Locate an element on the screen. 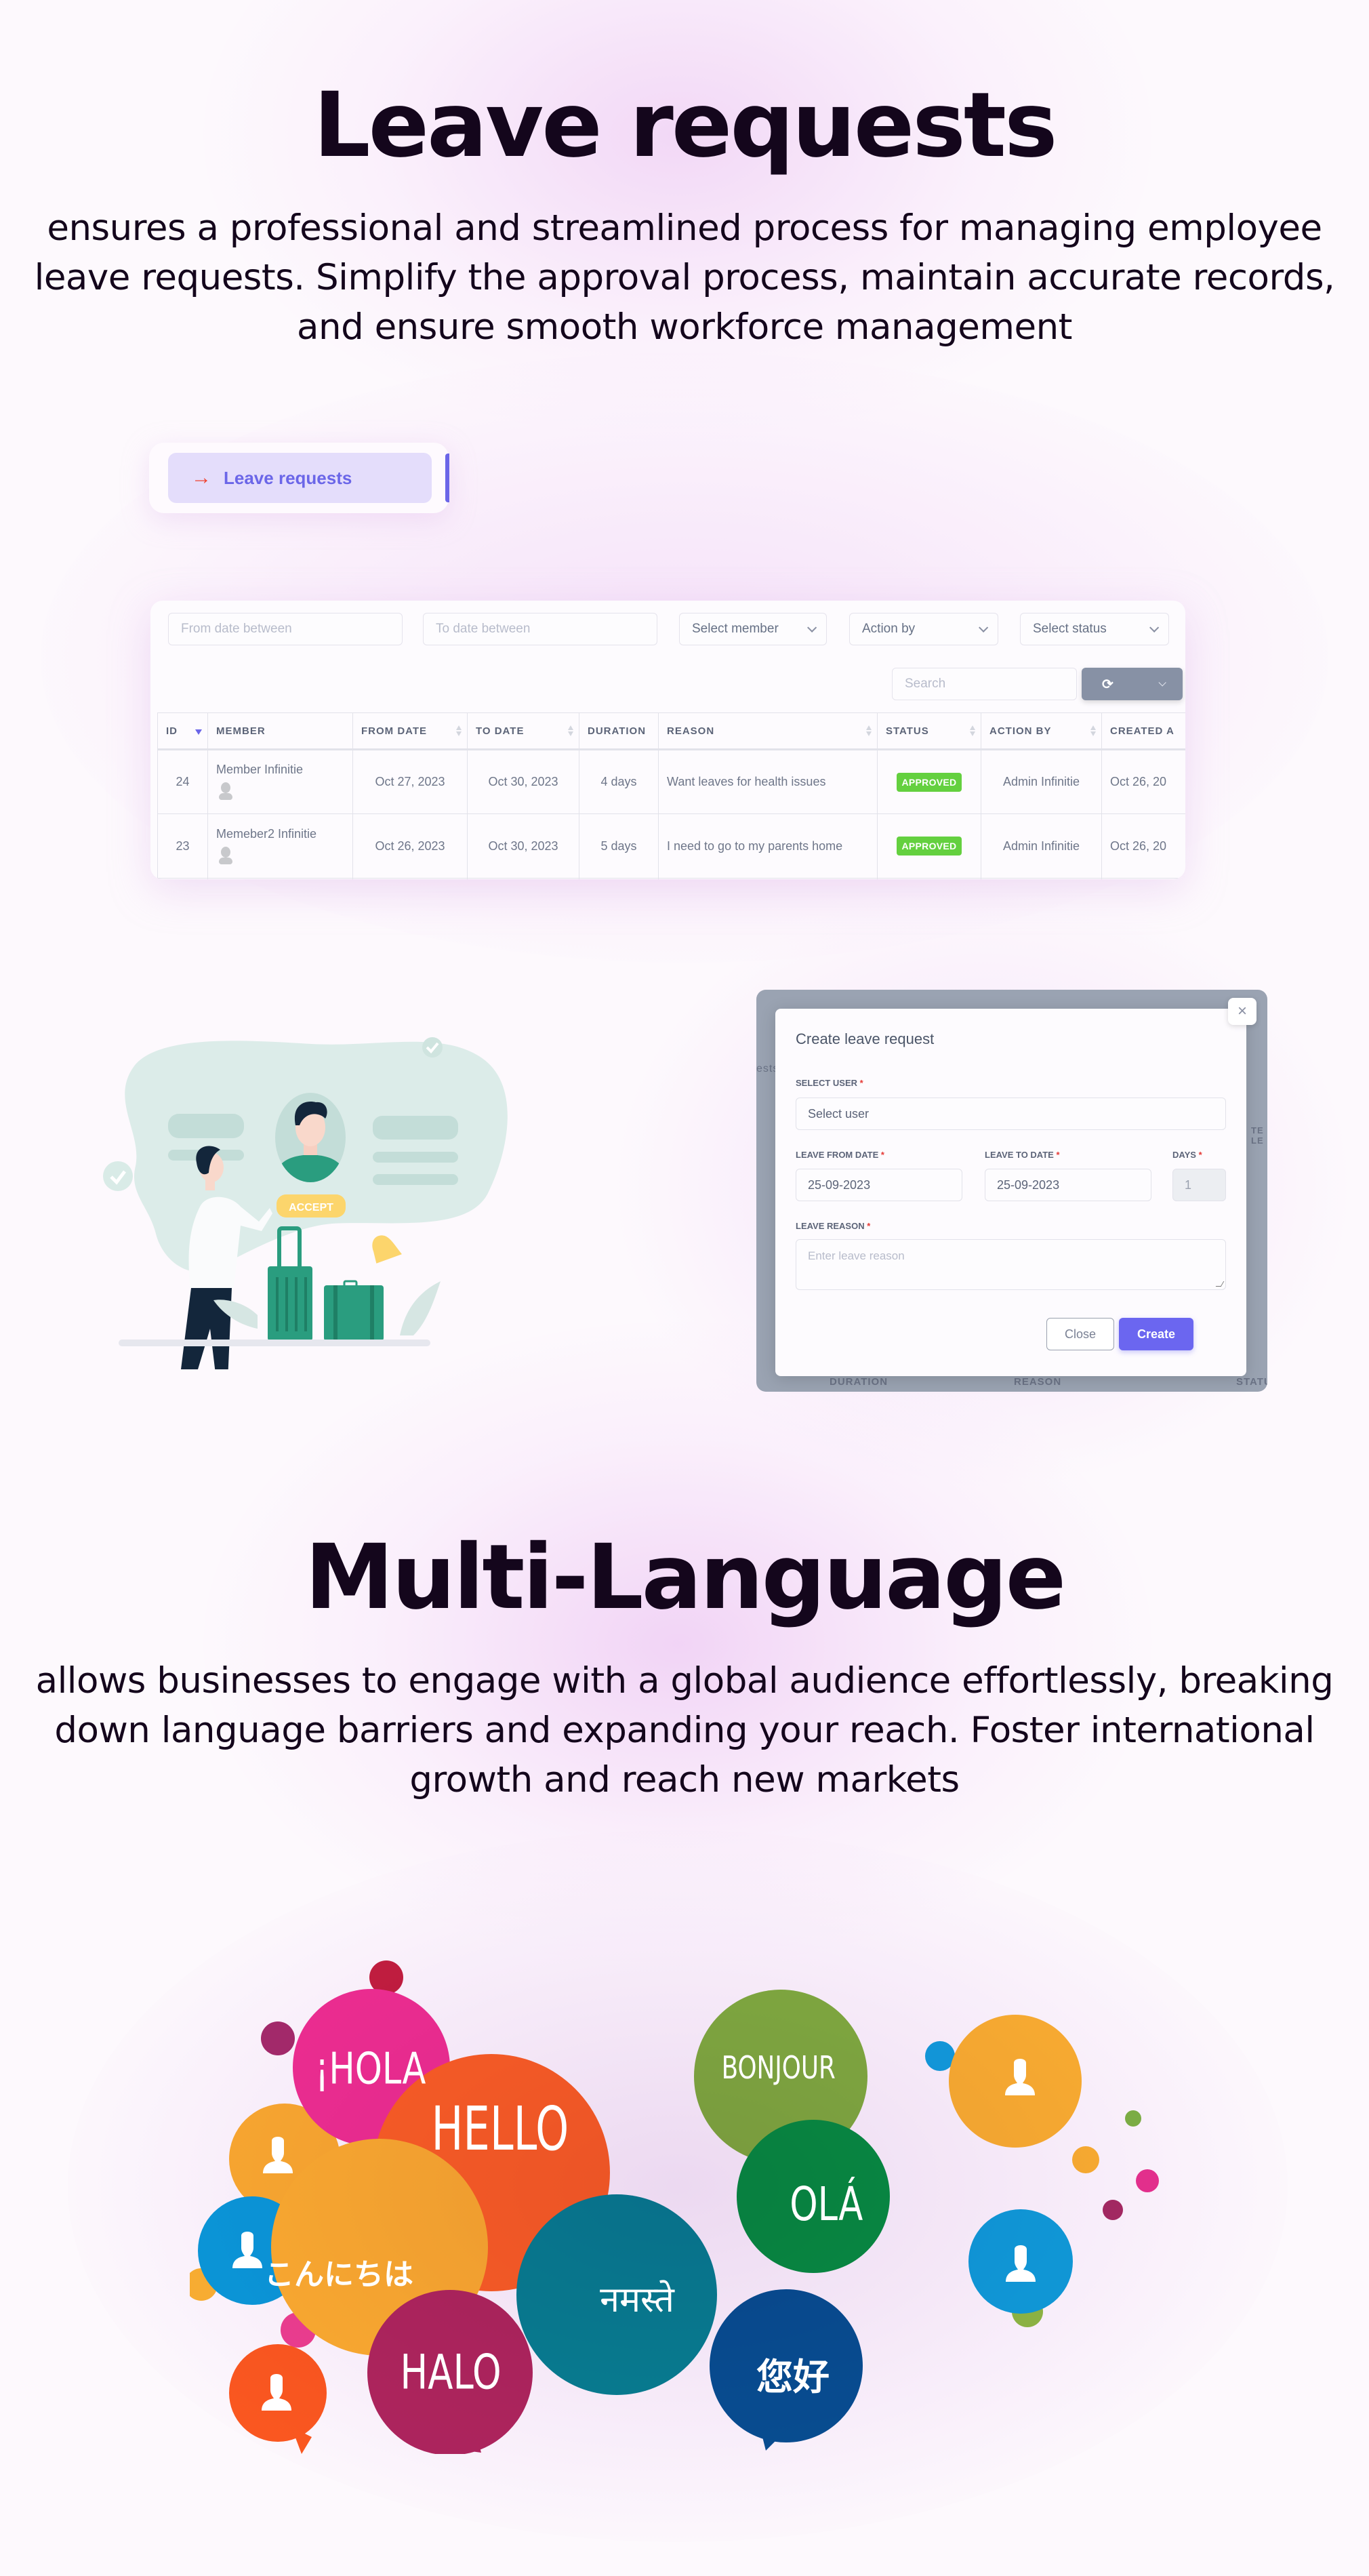 This screenshot has width=1369, height=2576. column-label: ACTION BY is located at coordinates (1021, 731).